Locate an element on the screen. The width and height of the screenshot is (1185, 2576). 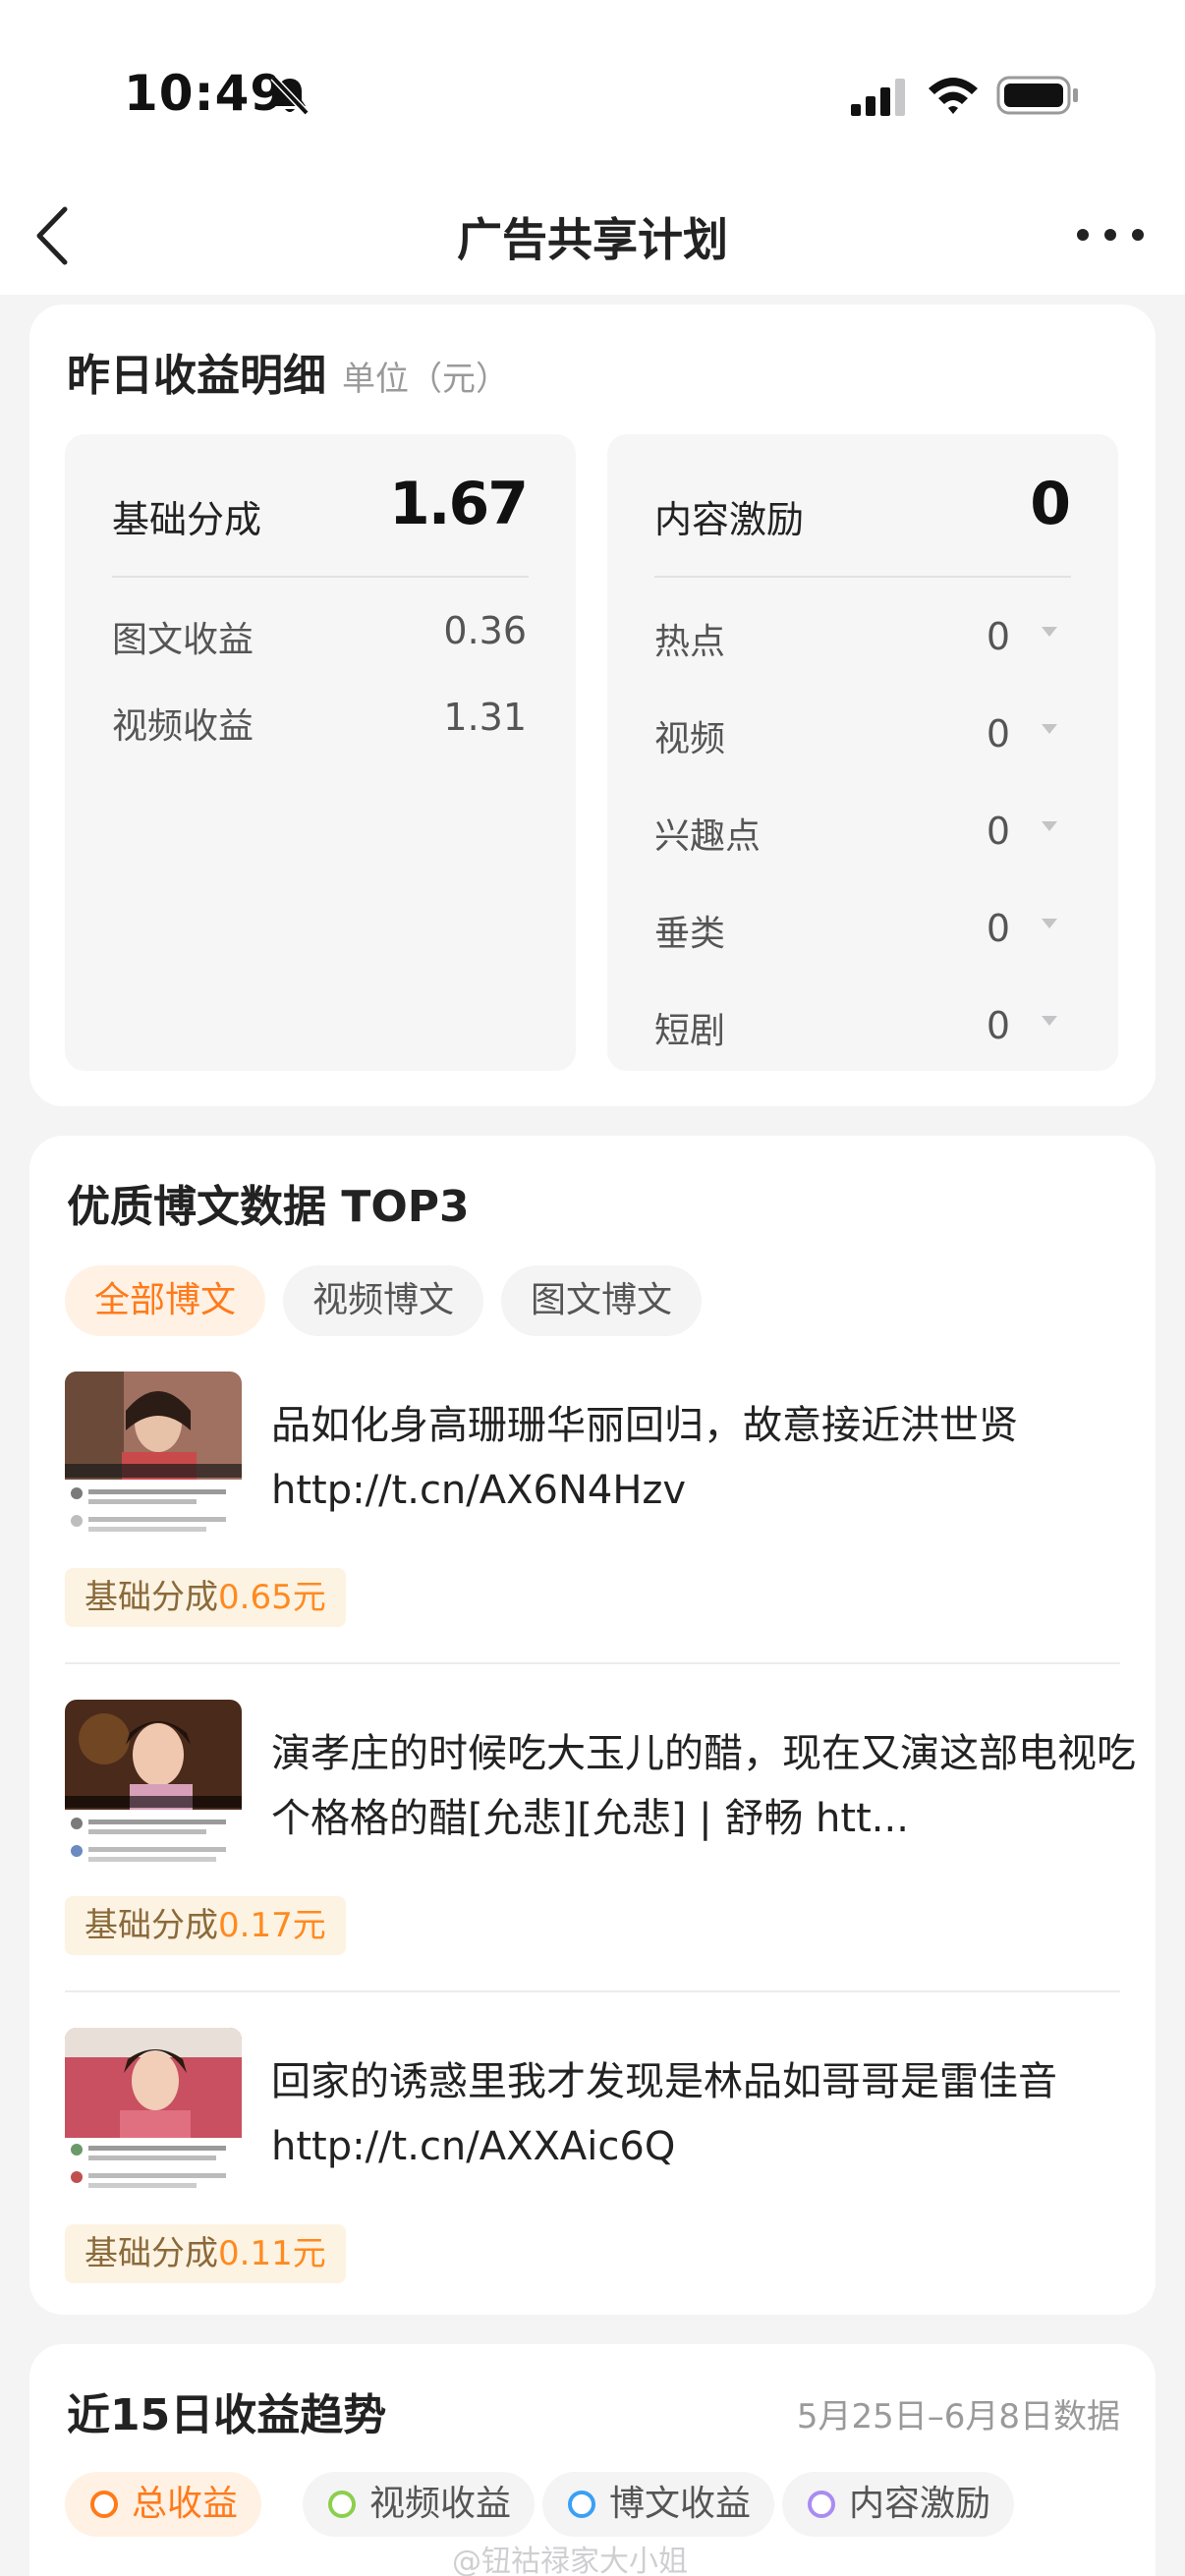
legend-post-income: 博文收益 is located at coordinates (658, 2504).